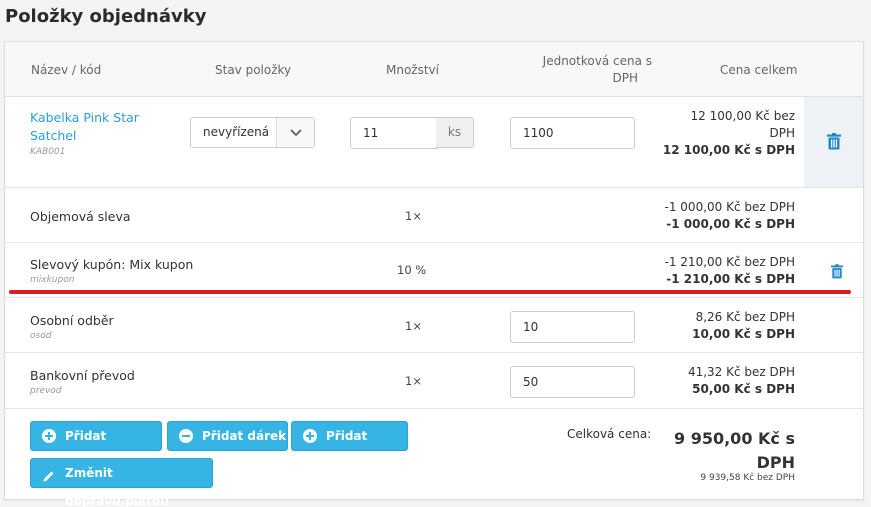 Image resolution: width=871 pixels, height=507 pixels. I want to click on pickup-total-no-vat: 8,26 Kč bez DPH, so click(745, 317).